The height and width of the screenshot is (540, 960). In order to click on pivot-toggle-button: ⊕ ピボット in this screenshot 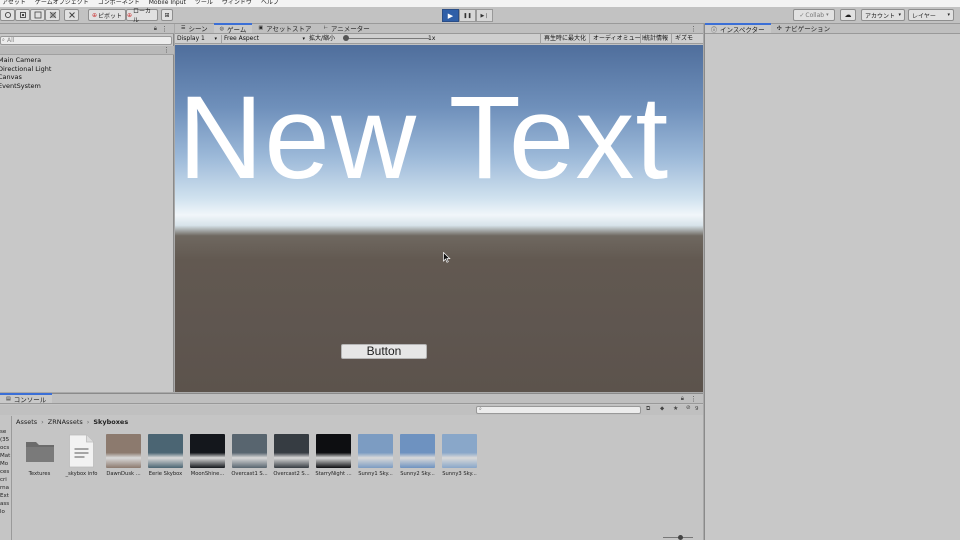, I will do `click(107, 15)`.